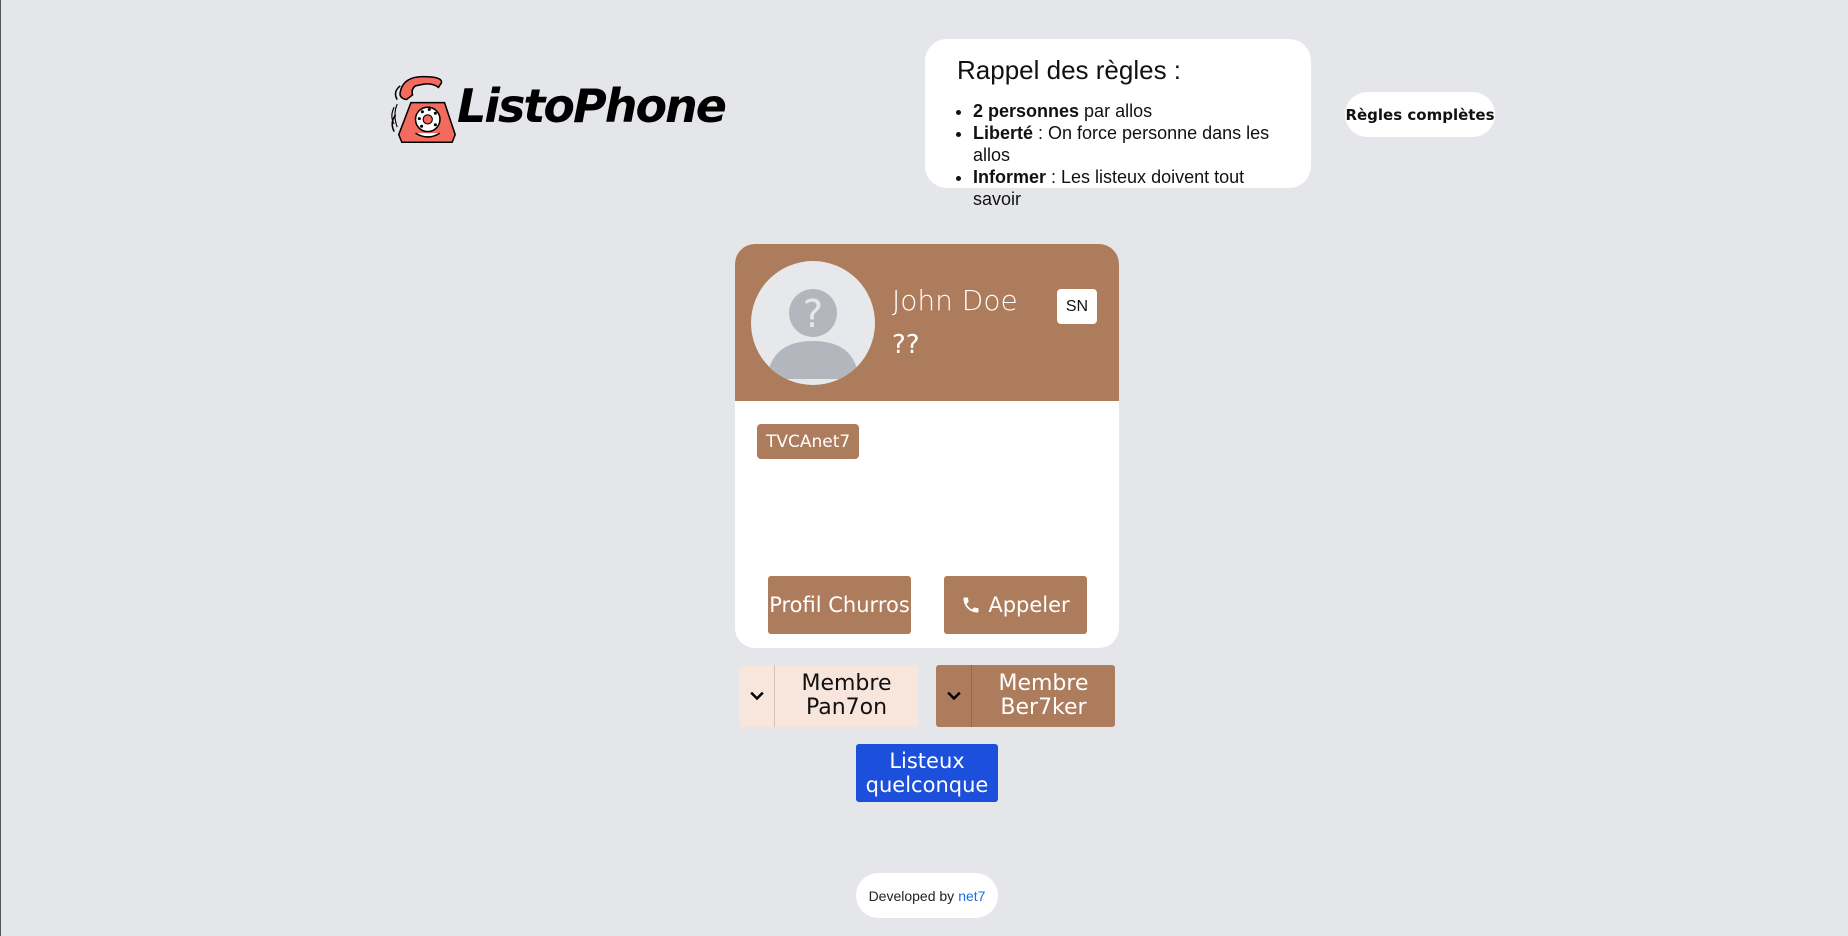  Describe the element at coordinates (971, 605) in the screenshot. I see `phone-icon` at that location.